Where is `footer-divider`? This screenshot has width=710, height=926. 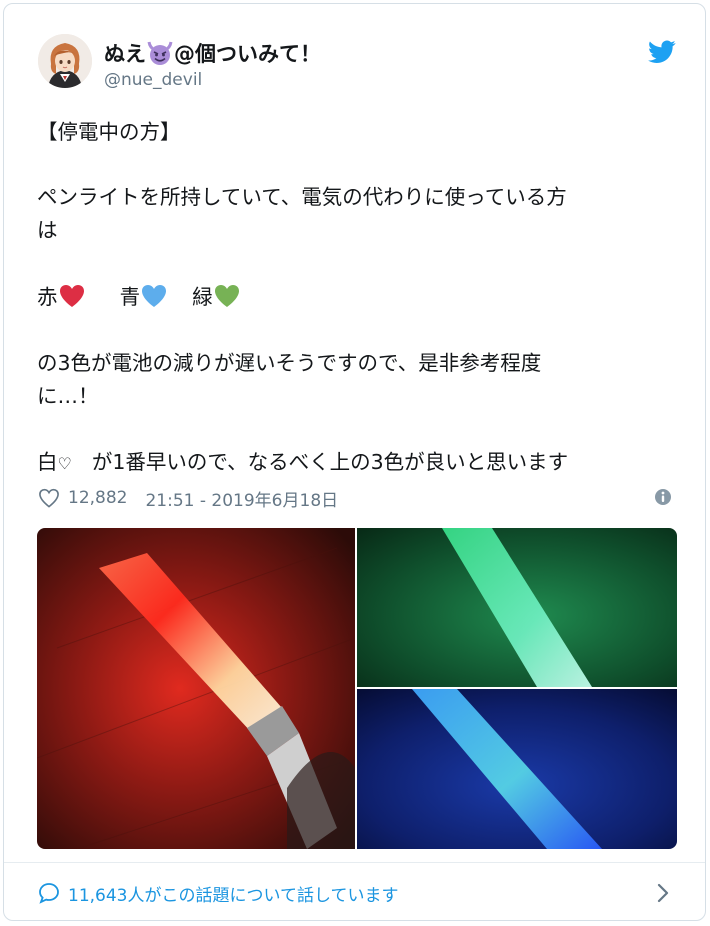 footer-divider is located at coordinates (354, 862).